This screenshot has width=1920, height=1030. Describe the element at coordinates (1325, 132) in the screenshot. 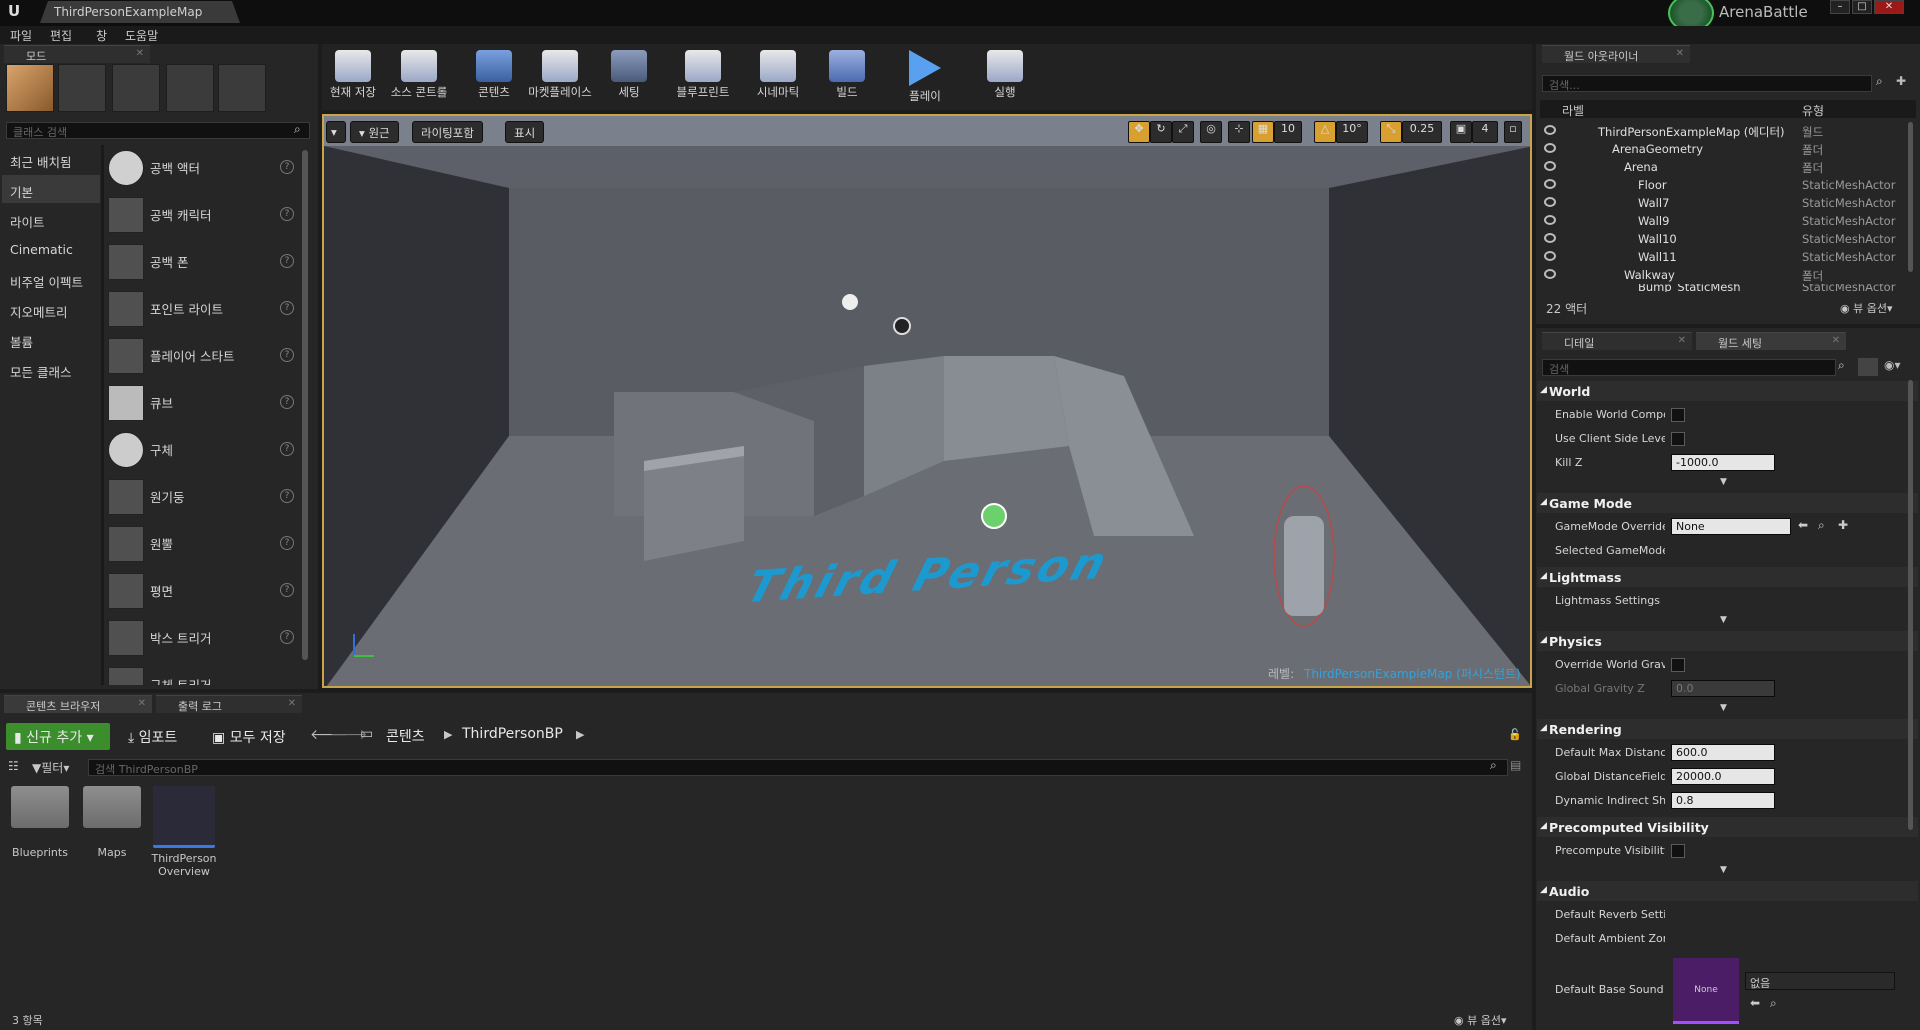

I see `rotation-snap-icon: △` at that location.